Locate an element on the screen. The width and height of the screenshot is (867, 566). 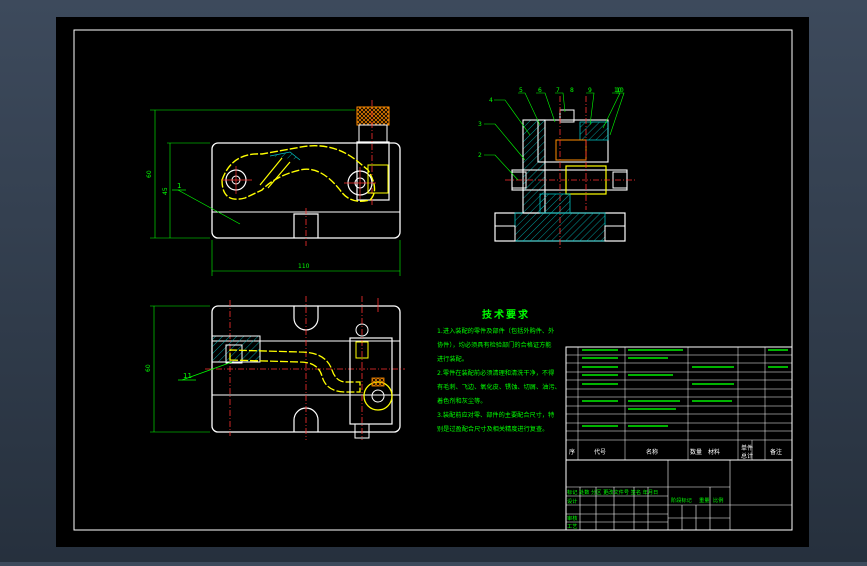
title-block-label: 比例 is located at coordinates (718, 500).